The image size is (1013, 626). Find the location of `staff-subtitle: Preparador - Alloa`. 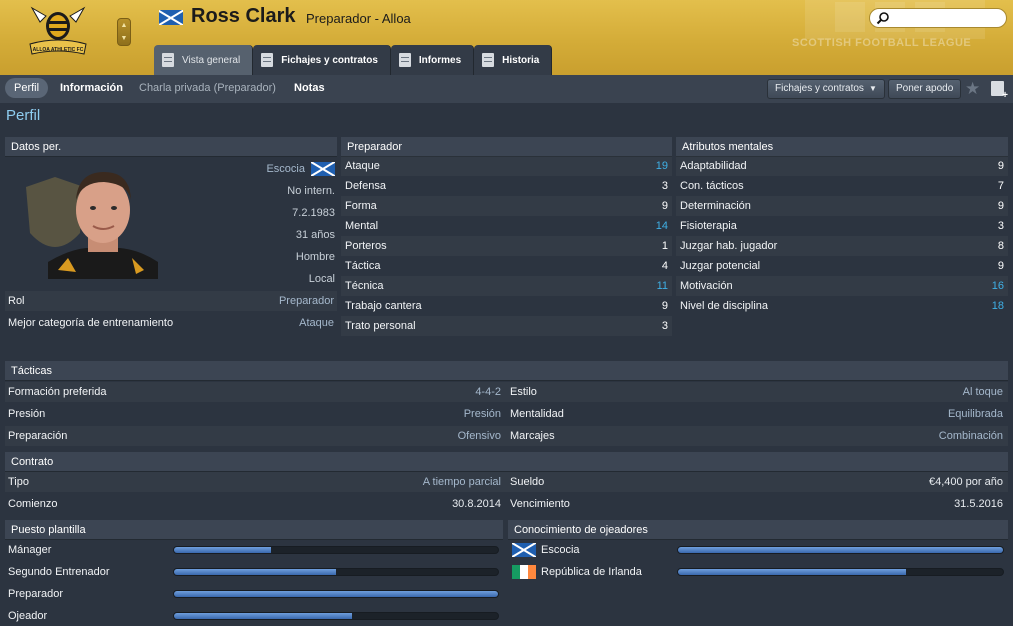

staff-subtitle: Preparador - Alloa is located at coordinates (358, 18).